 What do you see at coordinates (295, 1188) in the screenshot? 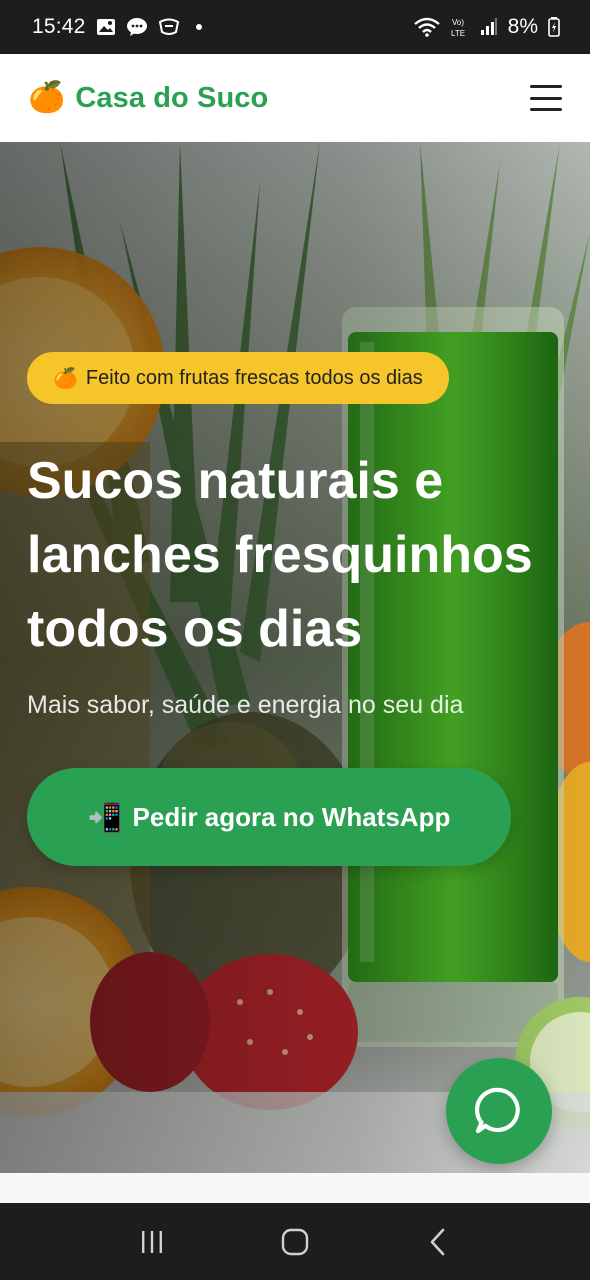
I see `page-below-hero` at bounding box center [295, 1188].